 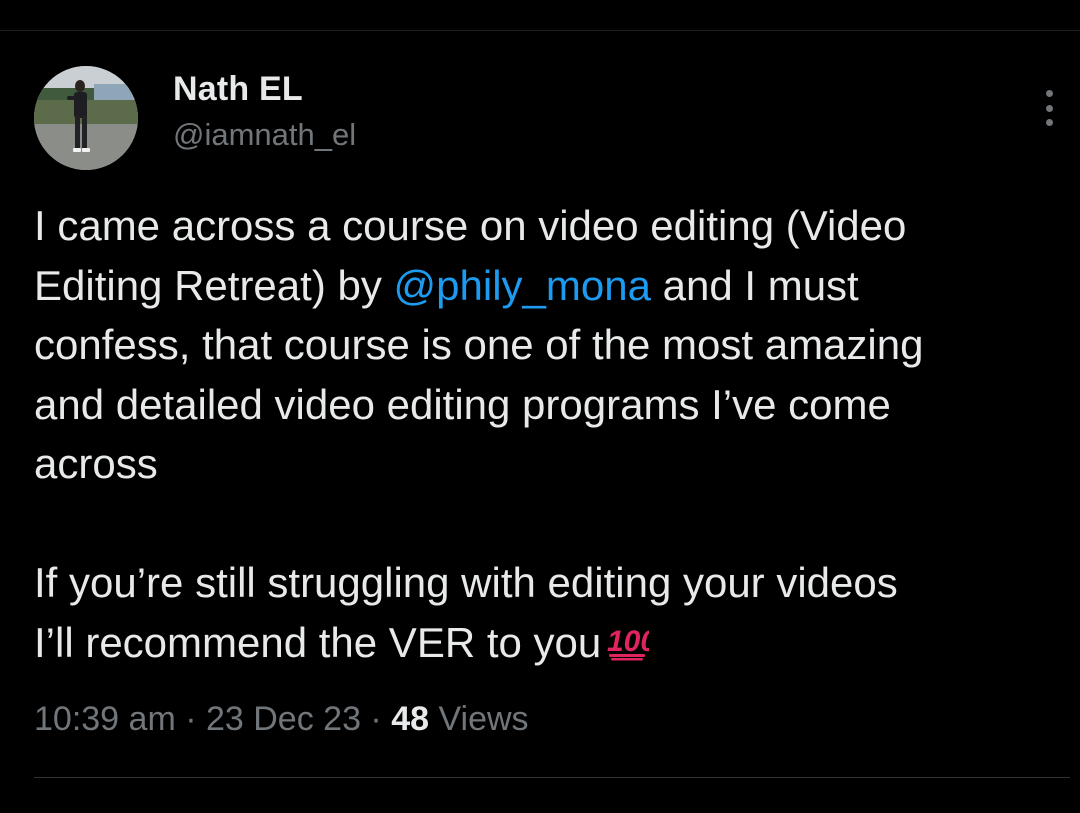 What do you see at coordinates (318, 642) in the screenshot?
I see `tweet-text-segment: I’ll recommend the VER to you` at bounding box center [318, 642].